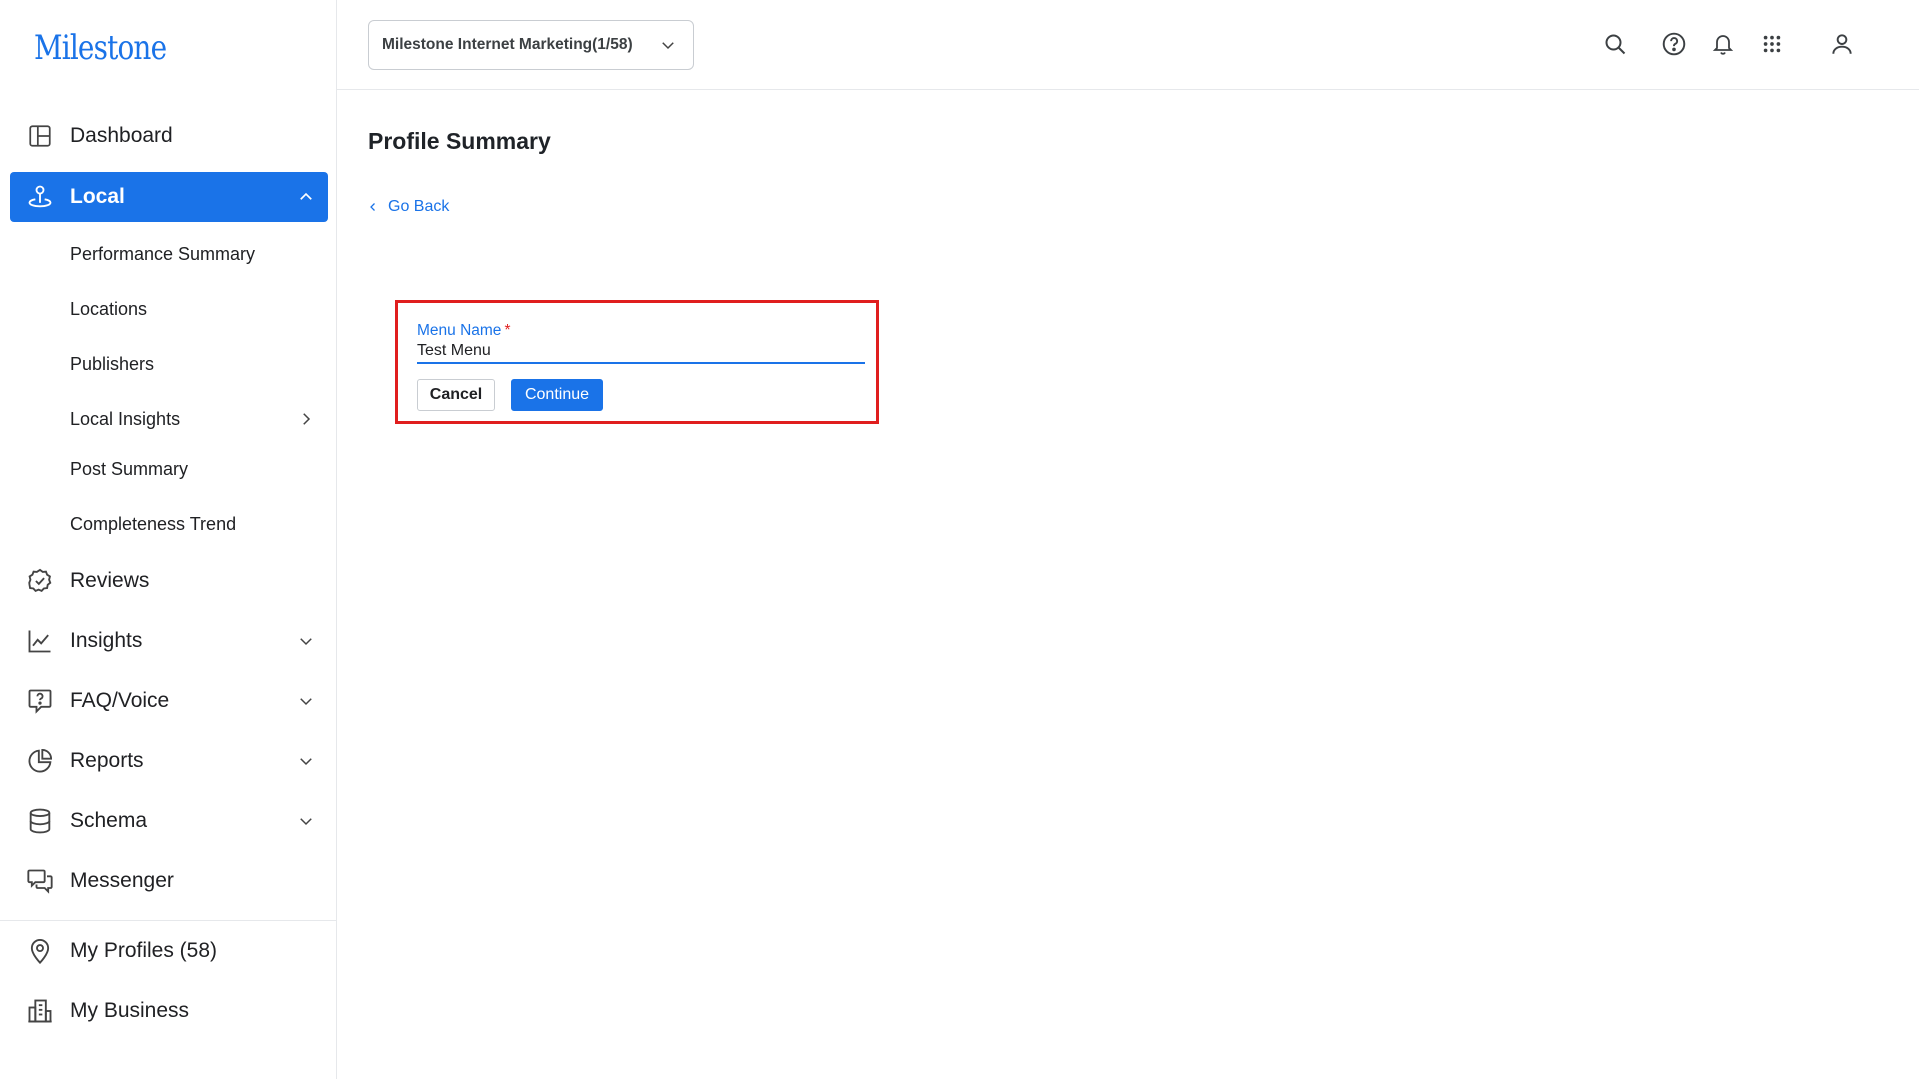 The image size is (1919, 1079). Describe the element at coordinates (199, 419) in the screenshot. I see `sidebar-subitem-local-insights: Local Insights` at that location.